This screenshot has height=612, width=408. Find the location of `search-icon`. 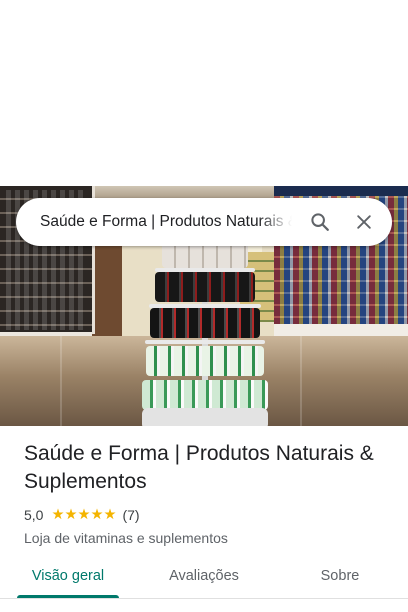

search-icon is located at coordinates (320, 222).